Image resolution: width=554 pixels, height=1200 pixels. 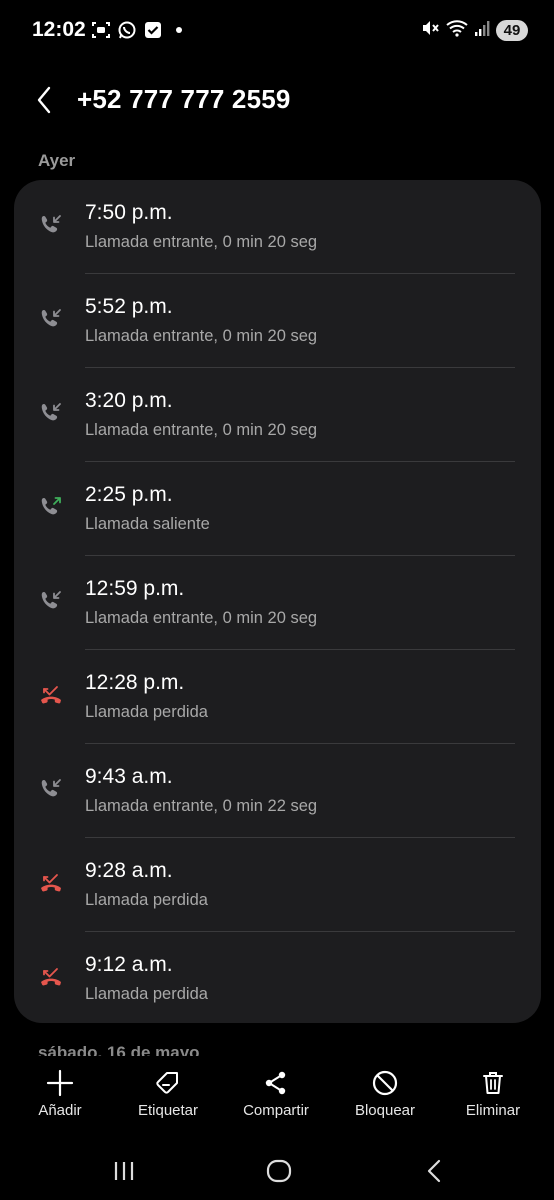 What do you see at coordinates (512, 30) in the screenshot?
I see `battery-indicator: 49` at bounding box center [512, 30].